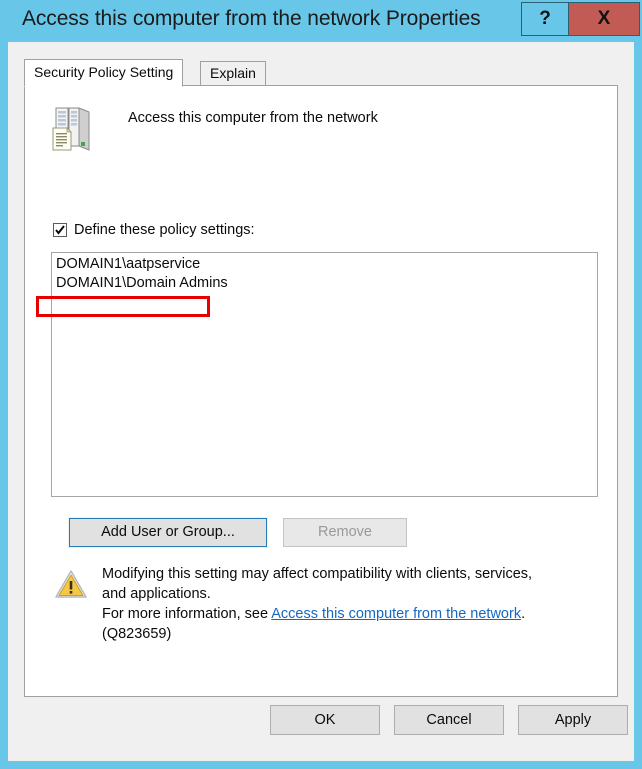  Describe the element at coordinates (324, 264) in the screenshot. I see `list-item: DOMAIN1\aatpservice` at that location.